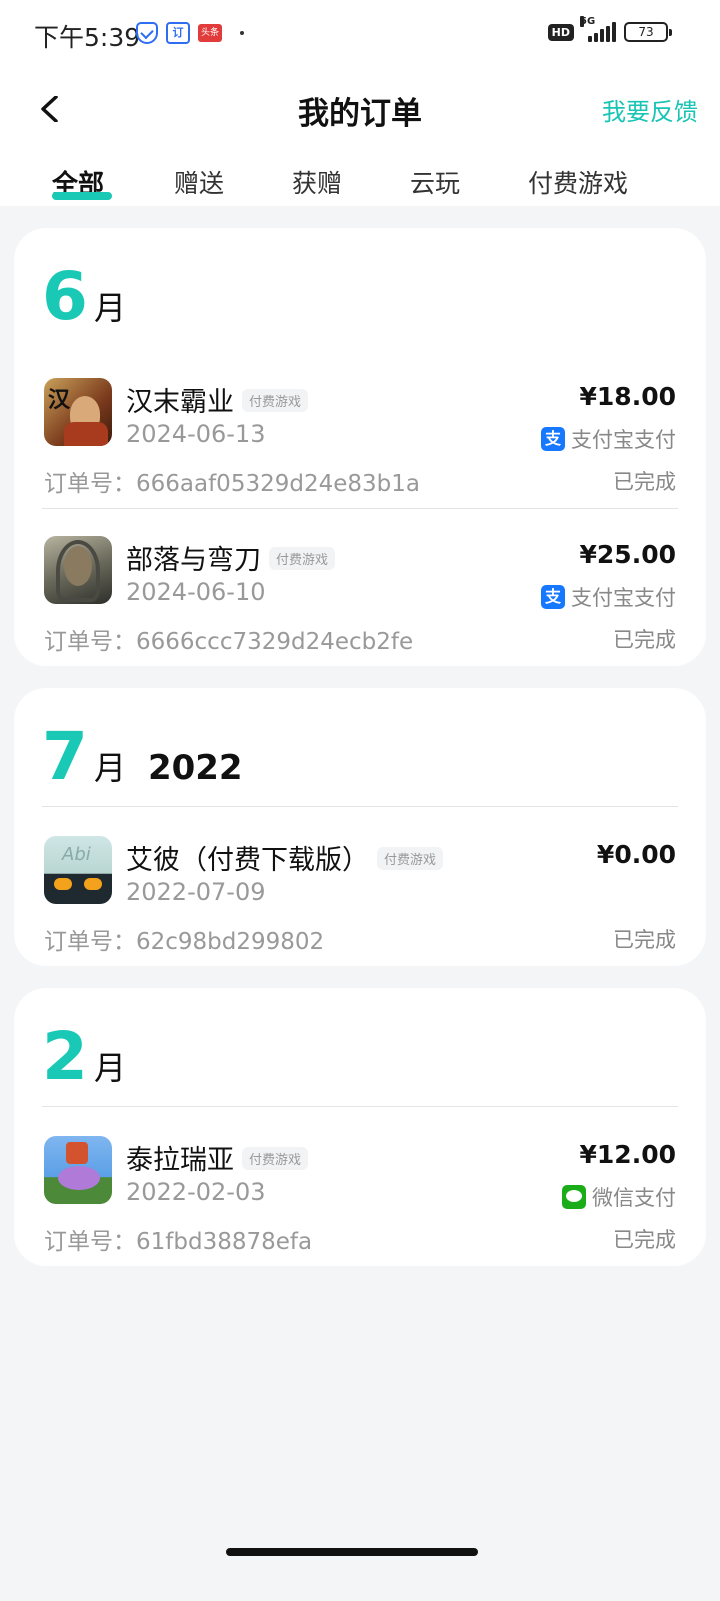 This screenshot has height=1601, width=720. What do you see at coordinates (147, 33) in the screenshot?
I see `security-shield-icon` at bounding box center [147, 33].